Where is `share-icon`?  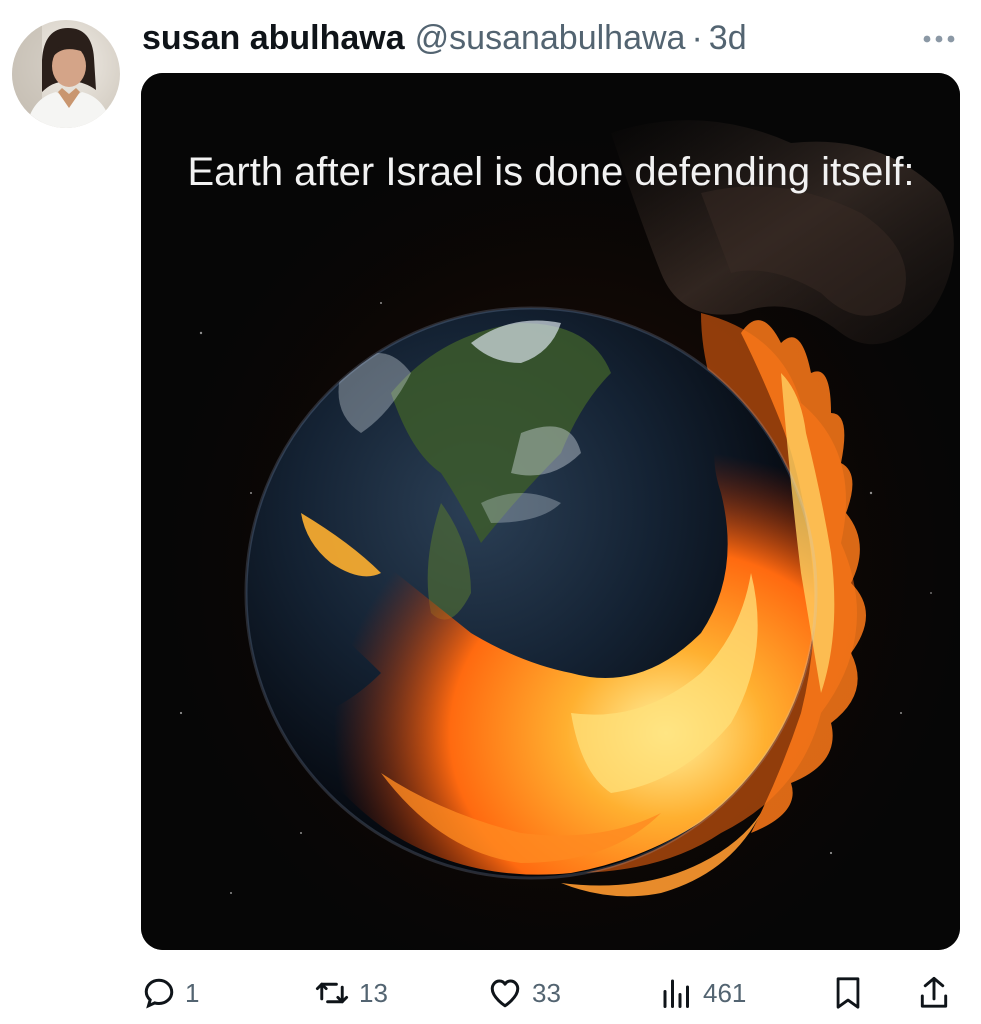
share-icon is located at coordinates (934, 992).